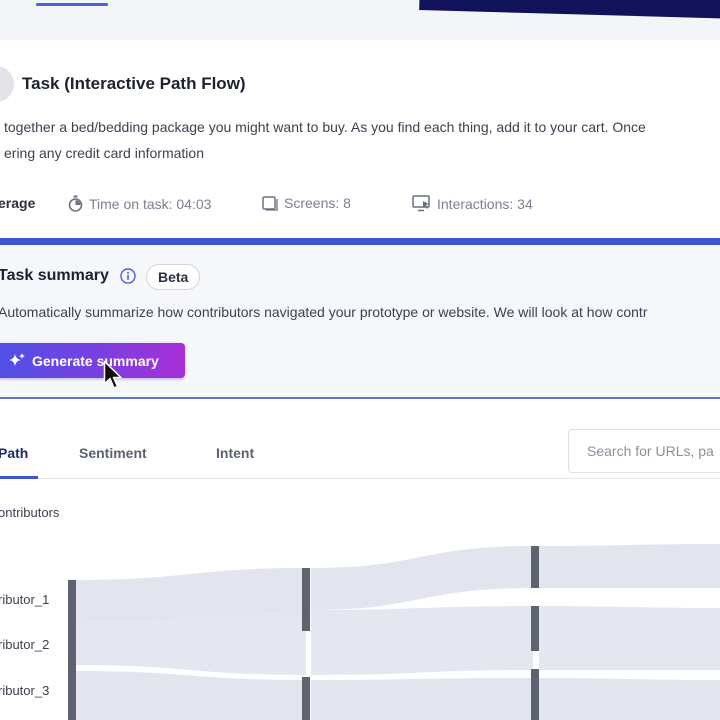 This screenshot has width=720, height=720. I want to click on screens-icon, so click(270, 203).